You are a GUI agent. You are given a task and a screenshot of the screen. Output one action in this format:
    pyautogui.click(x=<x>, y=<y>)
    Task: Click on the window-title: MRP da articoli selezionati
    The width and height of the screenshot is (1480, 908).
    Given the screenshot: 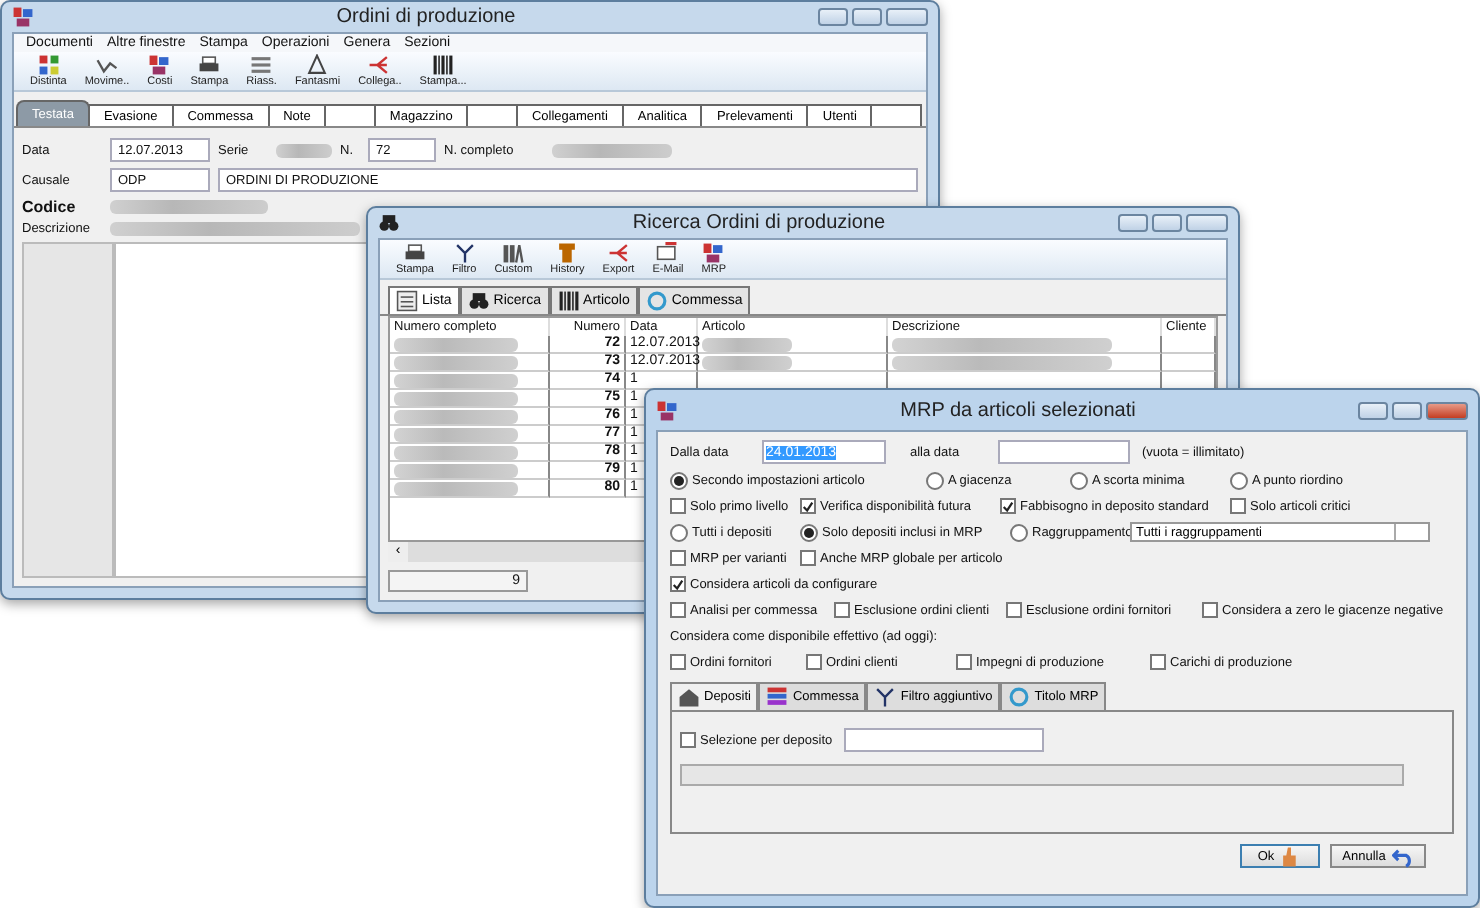 What is the action you would take?
    pyautogui.click(x=1018, y=410)
    